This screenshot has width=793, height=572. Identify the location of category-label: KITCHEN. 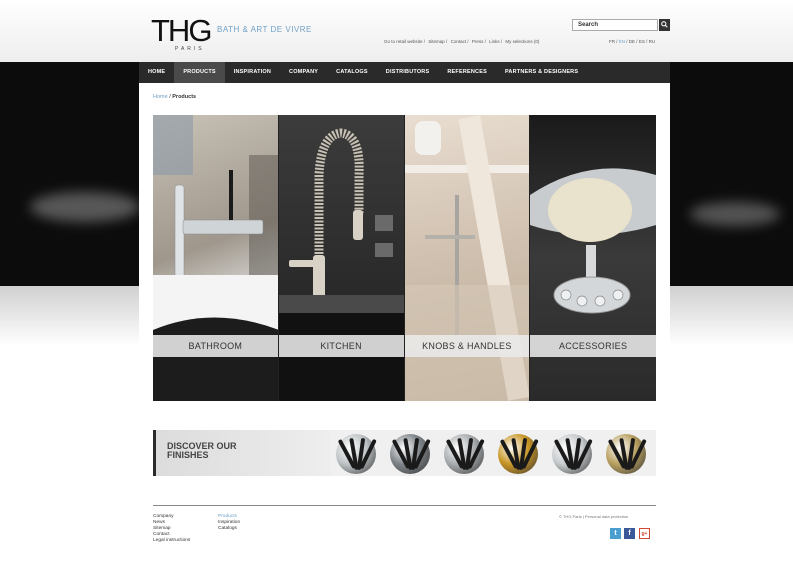
(341, 346).